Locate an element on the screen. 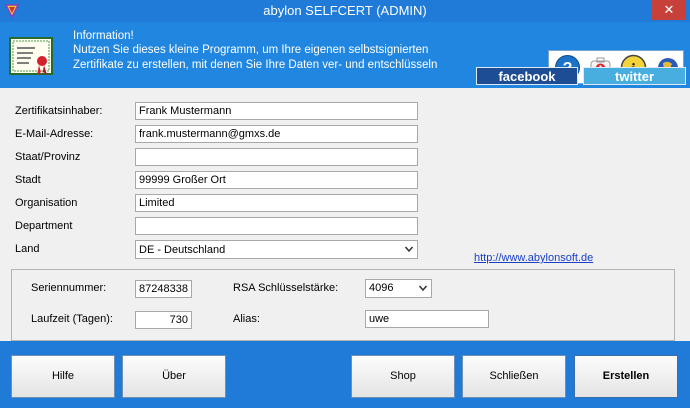  serial-label: Seriennummer: is located at coordinates (69, 288).